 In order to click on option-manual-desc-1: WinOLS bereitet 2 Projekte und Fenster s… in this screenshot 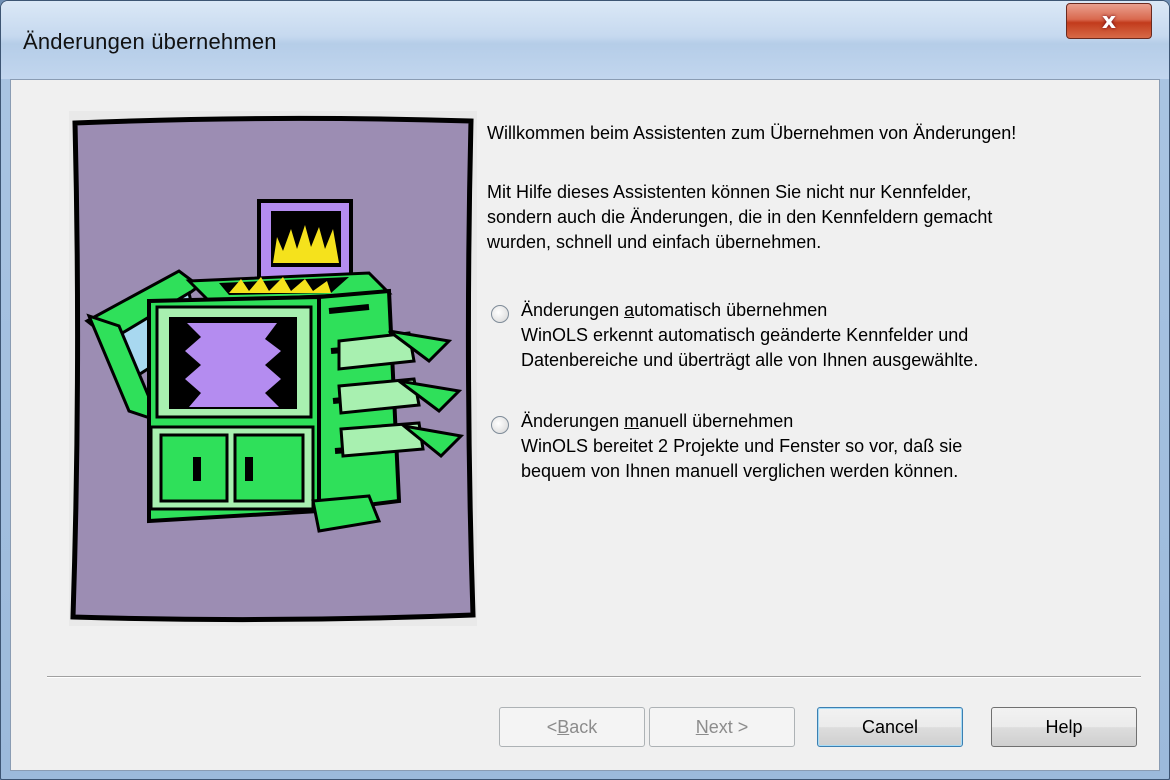, I will do `click(742, 446)`.